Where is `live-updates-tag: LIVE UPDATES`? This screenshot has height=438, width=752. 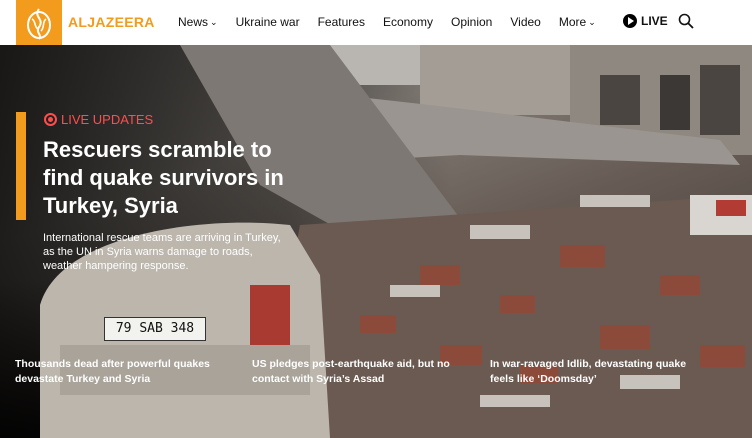 live-updates-tag: LIVE UPDATES is located at coordinates (98, 119).